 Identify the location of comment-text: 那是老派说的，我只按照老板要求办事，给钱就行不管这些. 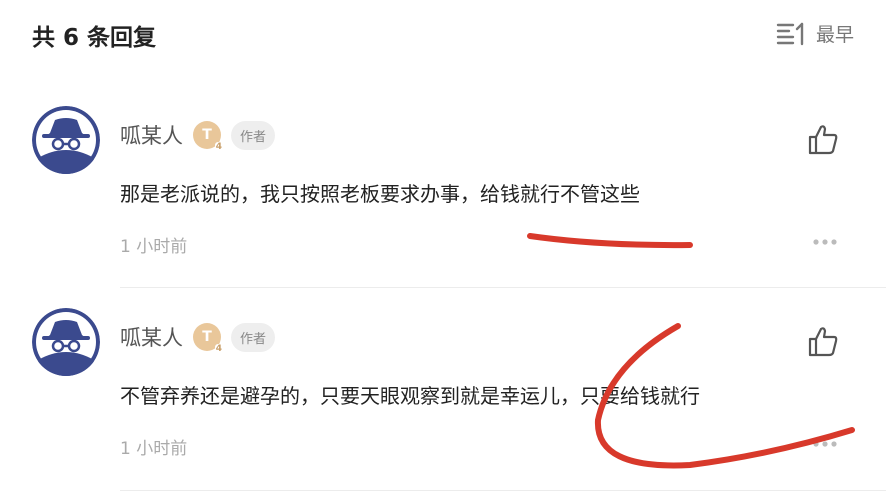
(380, 194).